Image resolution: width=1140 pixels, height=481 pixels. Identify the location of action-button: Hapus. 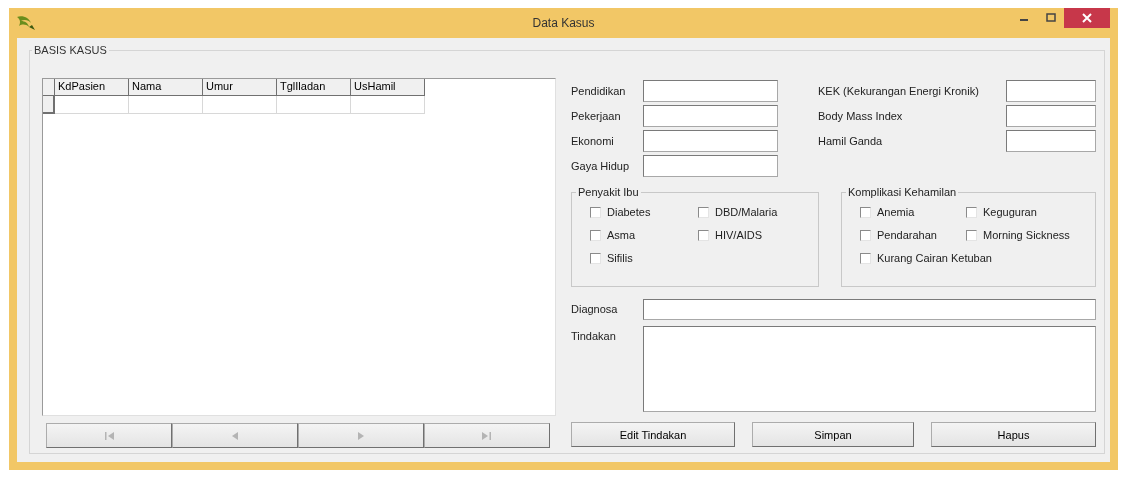
(1013, 434).